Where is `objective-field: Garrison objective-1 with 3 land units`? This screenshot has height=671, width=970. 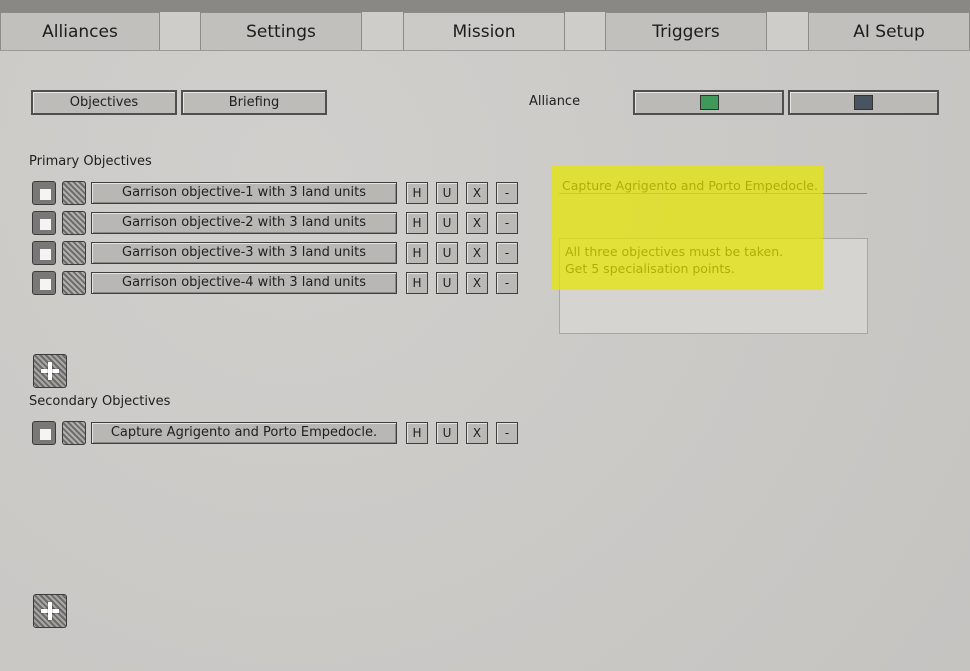
objective-field: Garrison objective-1 with 3 land units is located at coordinates (244, 193).